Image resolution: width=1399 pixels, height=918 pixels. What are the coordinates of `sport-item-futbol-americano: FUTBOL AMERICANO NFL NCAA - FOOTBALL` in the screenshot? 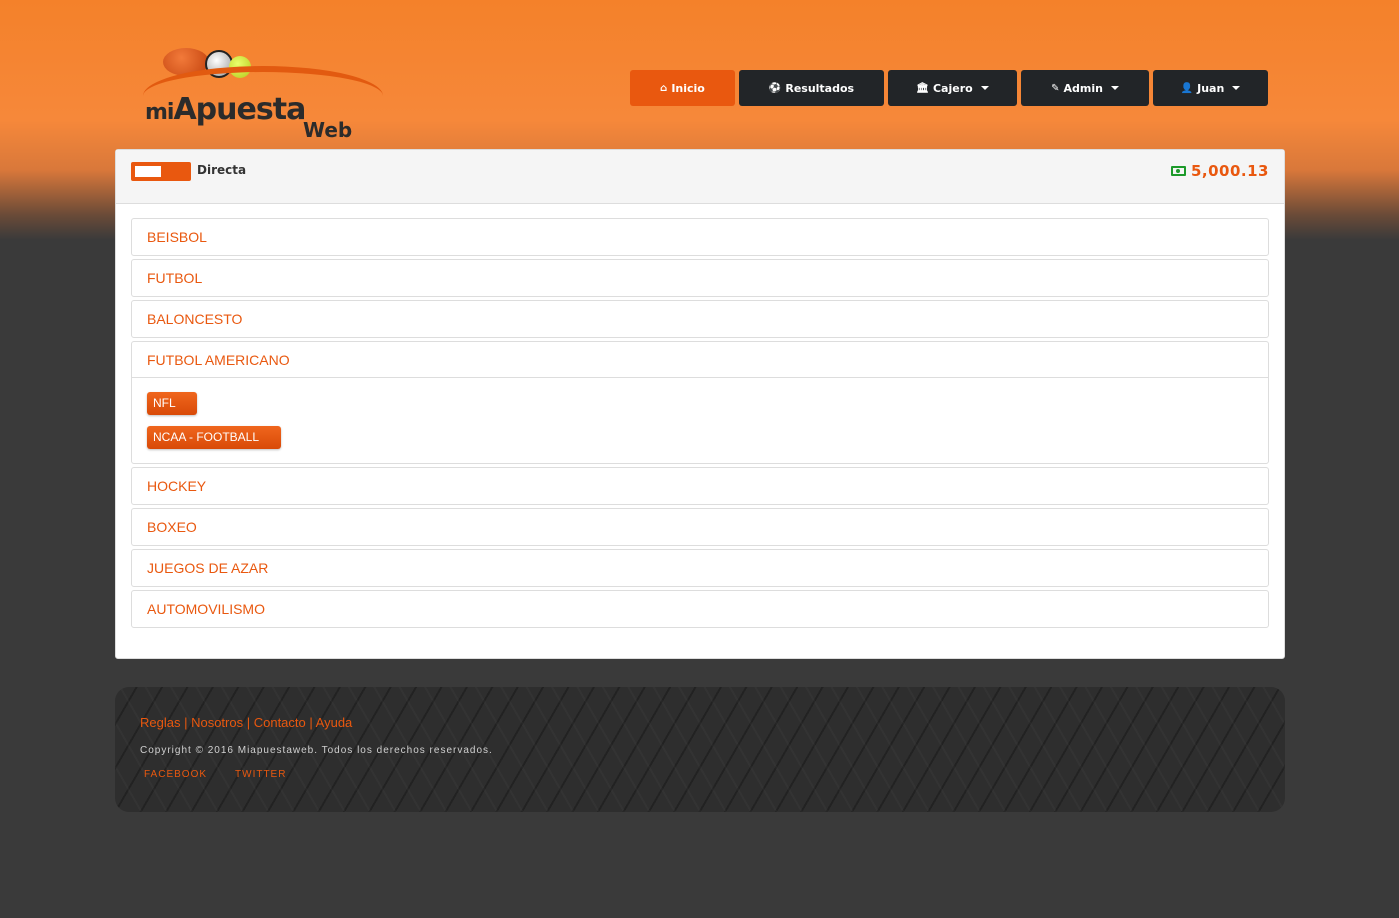 It's located at (700, 402).